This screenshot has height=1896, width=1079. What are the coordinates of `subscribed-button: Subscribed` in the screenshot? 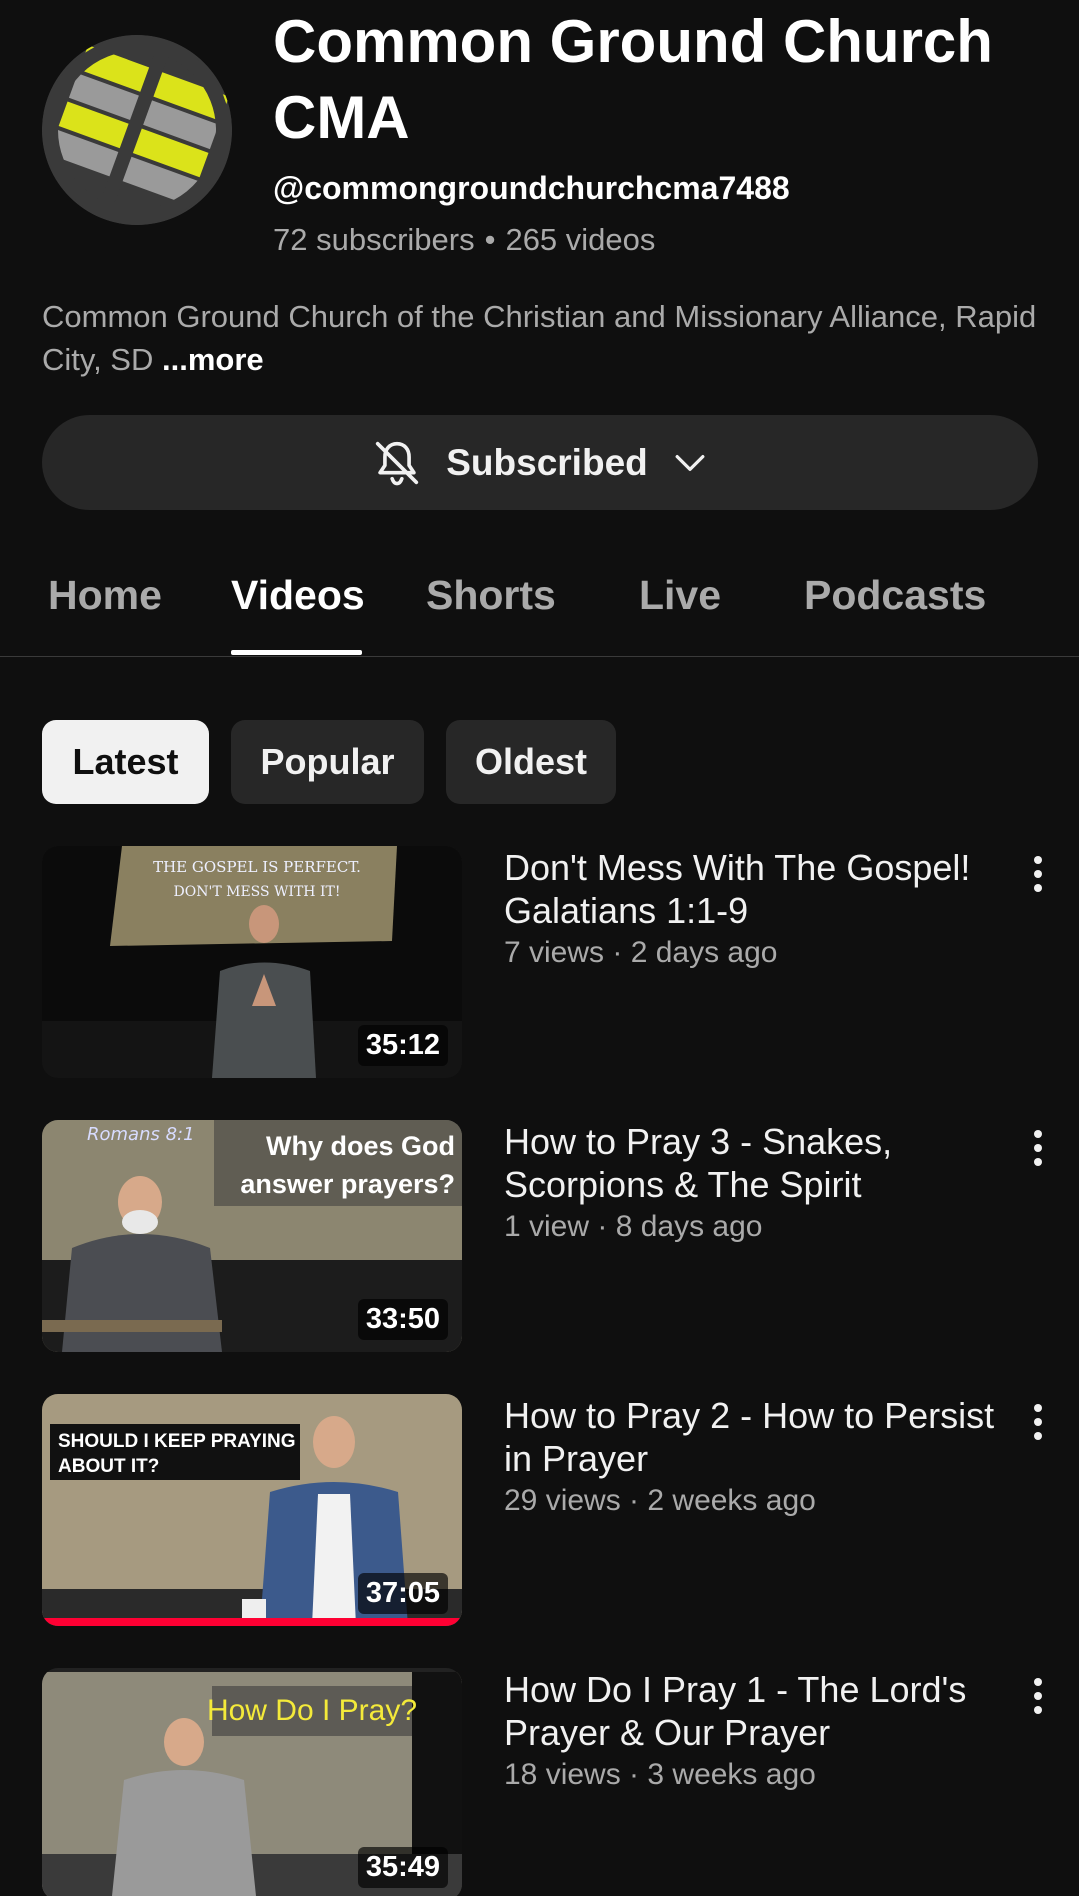 It's located at (540, 462).